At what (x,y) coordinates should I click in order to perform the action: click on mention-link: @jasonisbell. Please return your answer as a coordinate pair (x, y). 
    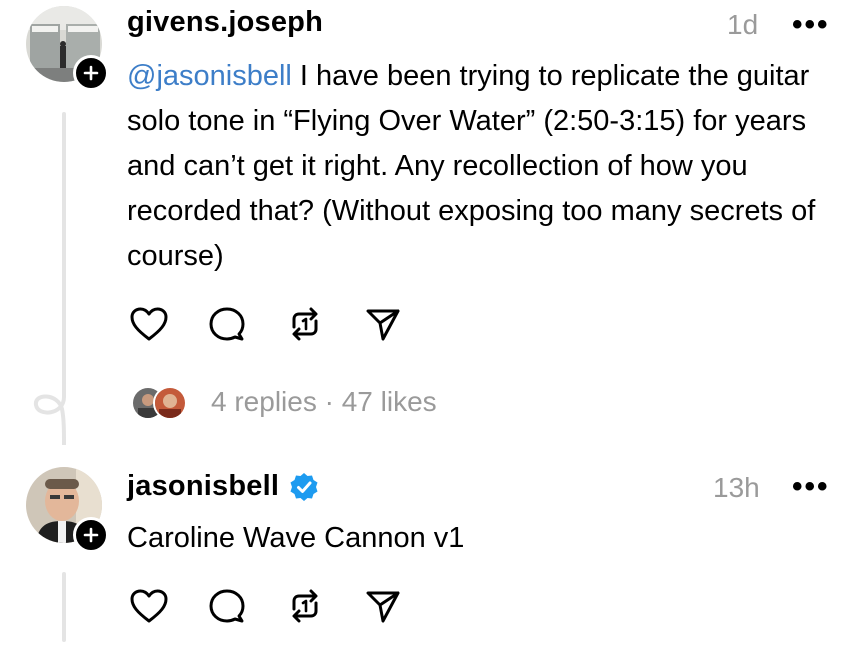
    Looking at the image, I should click on (209, 76).